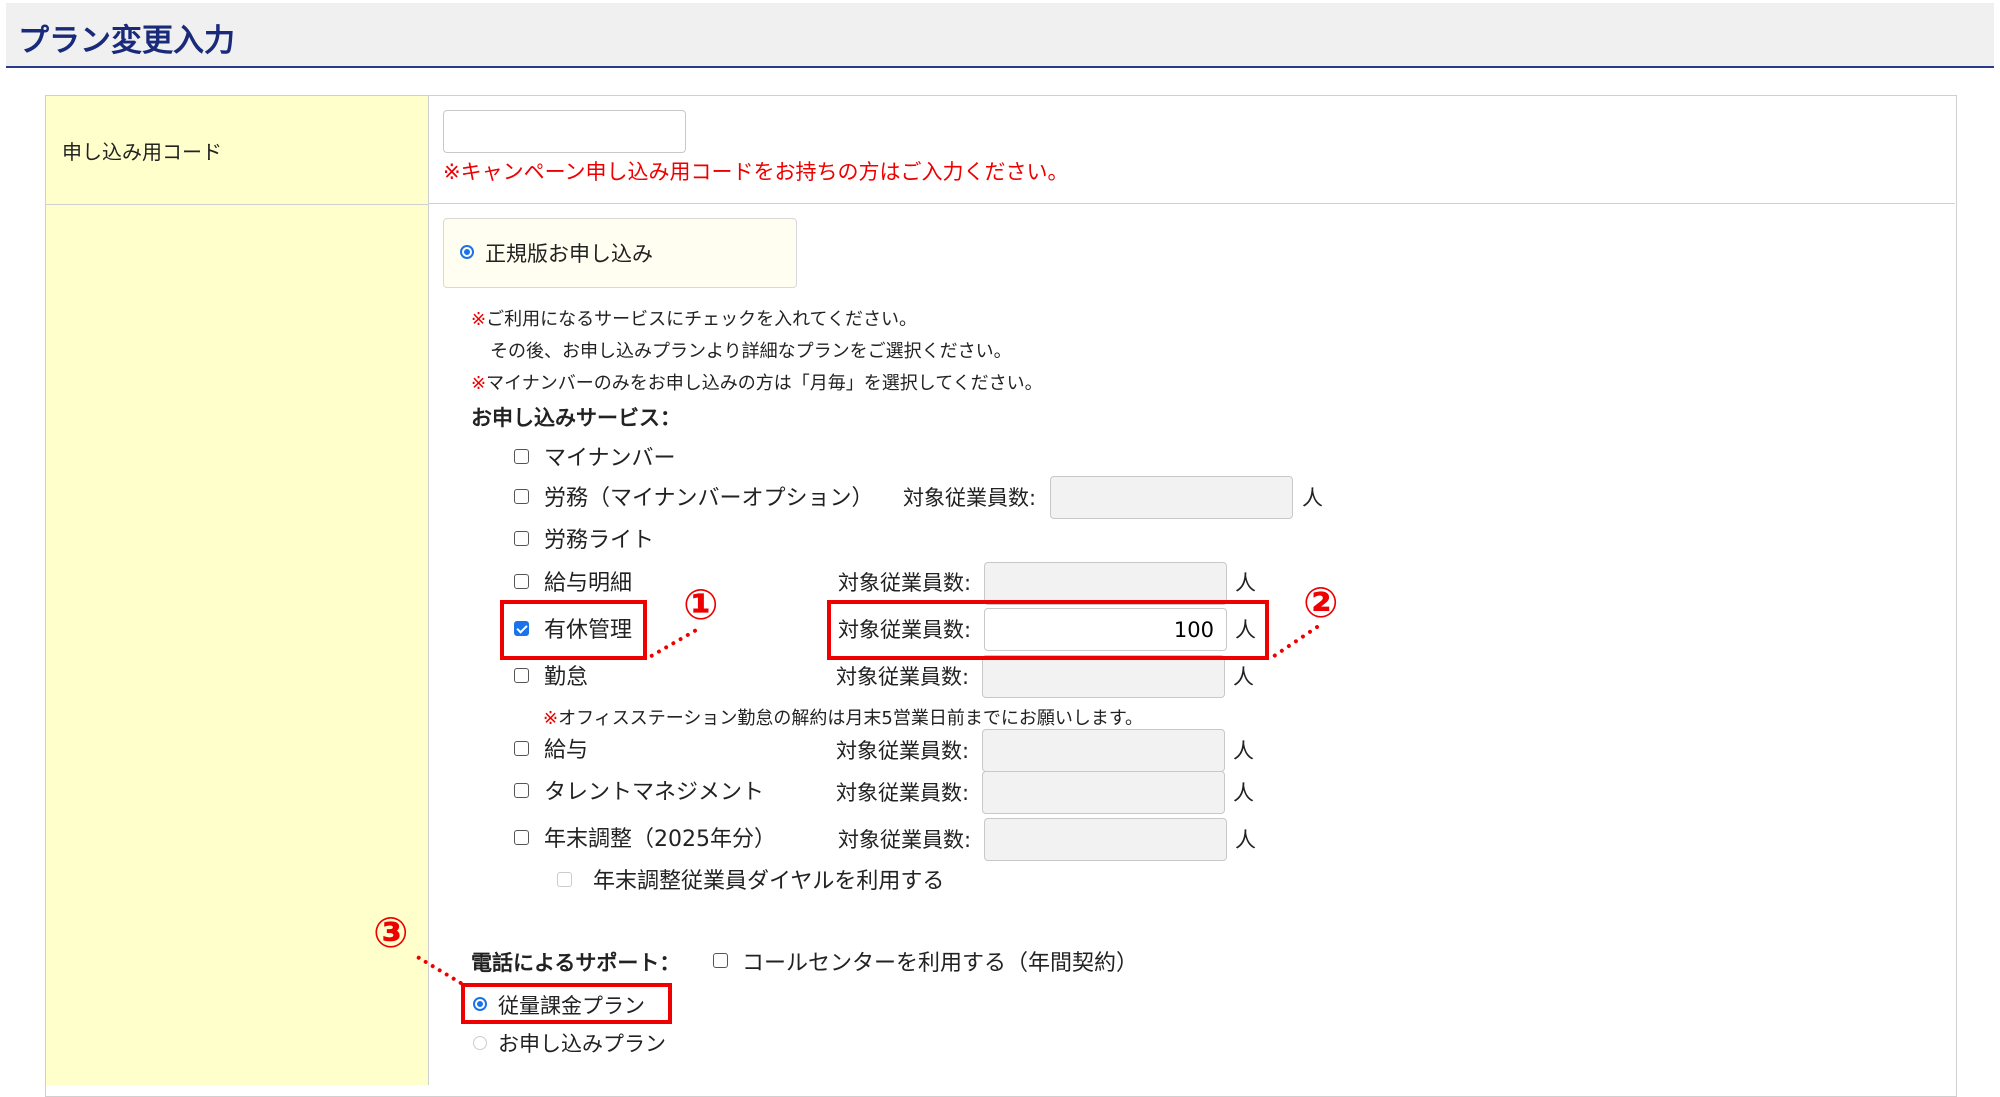 The width and height of the screenshot is (2000, 1097). Describe the element at coordinates (654, 792) in the screenshot. I see `service-talent-label: タレントマネジメント` at that location.